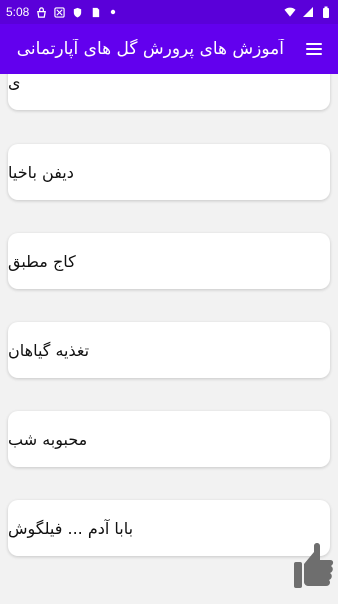  Describe the element at coordinates (290, 12) in the screenshot. I see `wifi-icon` at that location.